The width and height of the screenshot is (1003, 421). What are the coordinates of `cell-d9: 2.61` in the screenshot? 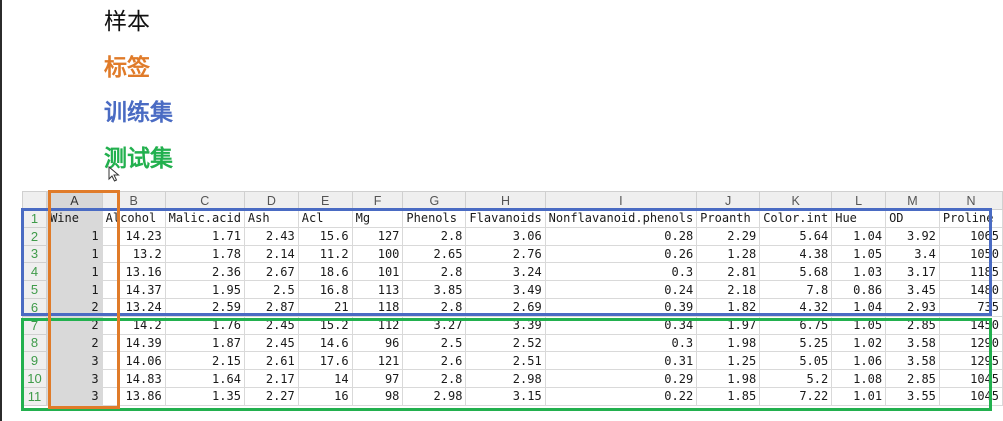 It's located at (271, 361).